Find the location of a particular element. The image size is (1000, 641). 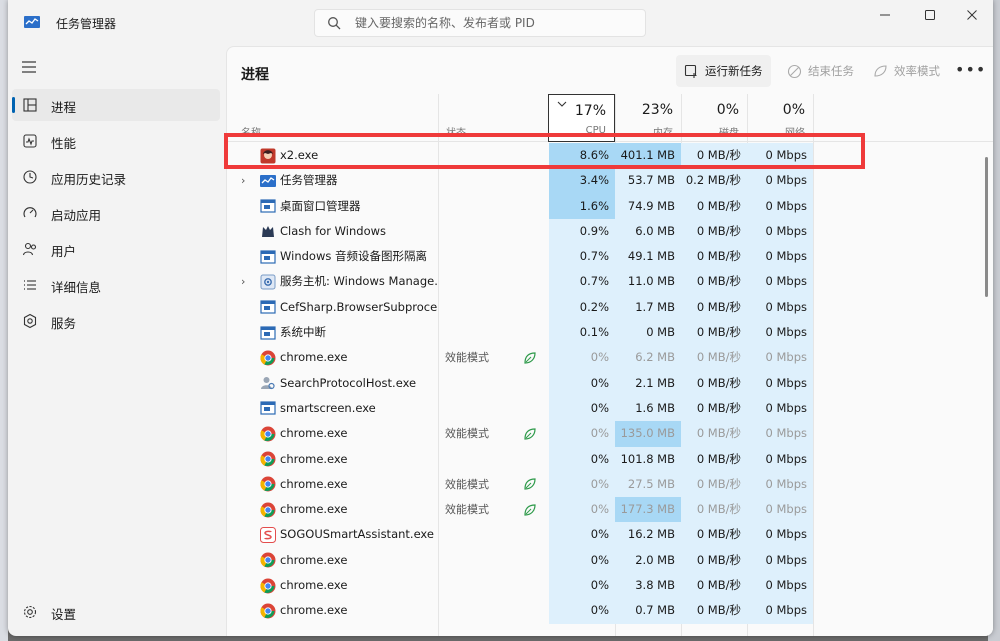

search-input is located at coordinates (495, 23).